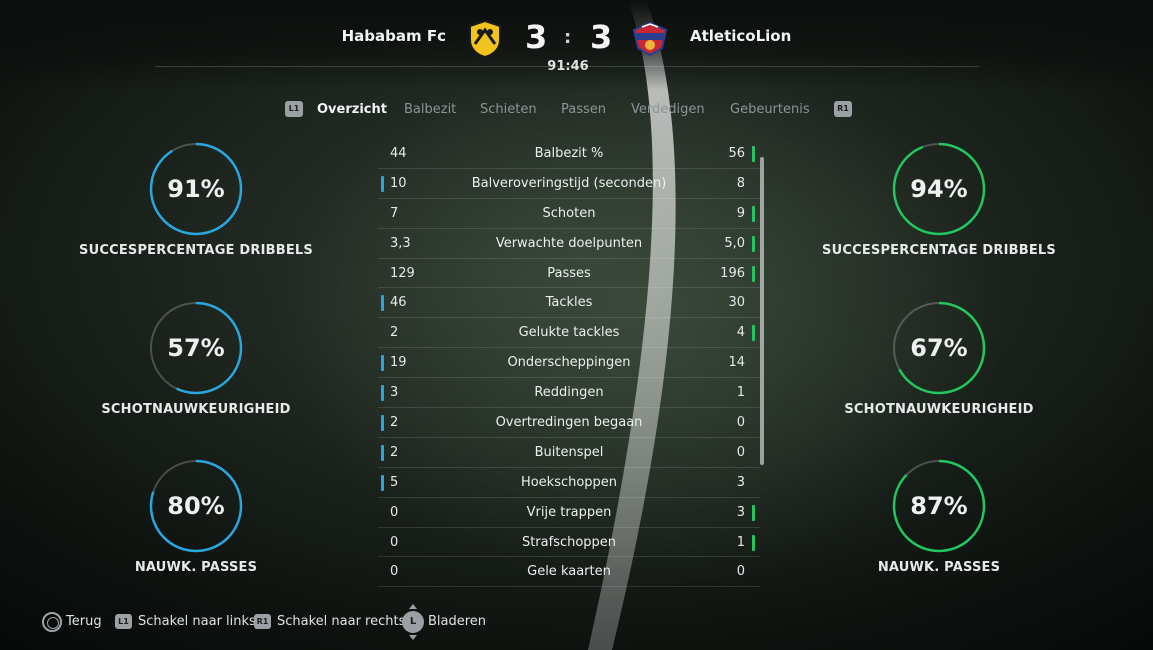 Image resolution: width=1153 pixels, height=650 pixels. What do you see at coordinates (413, 637) in the screenshot?
I see `stick-down-arrow-icon` at bounding box center [413, 637].